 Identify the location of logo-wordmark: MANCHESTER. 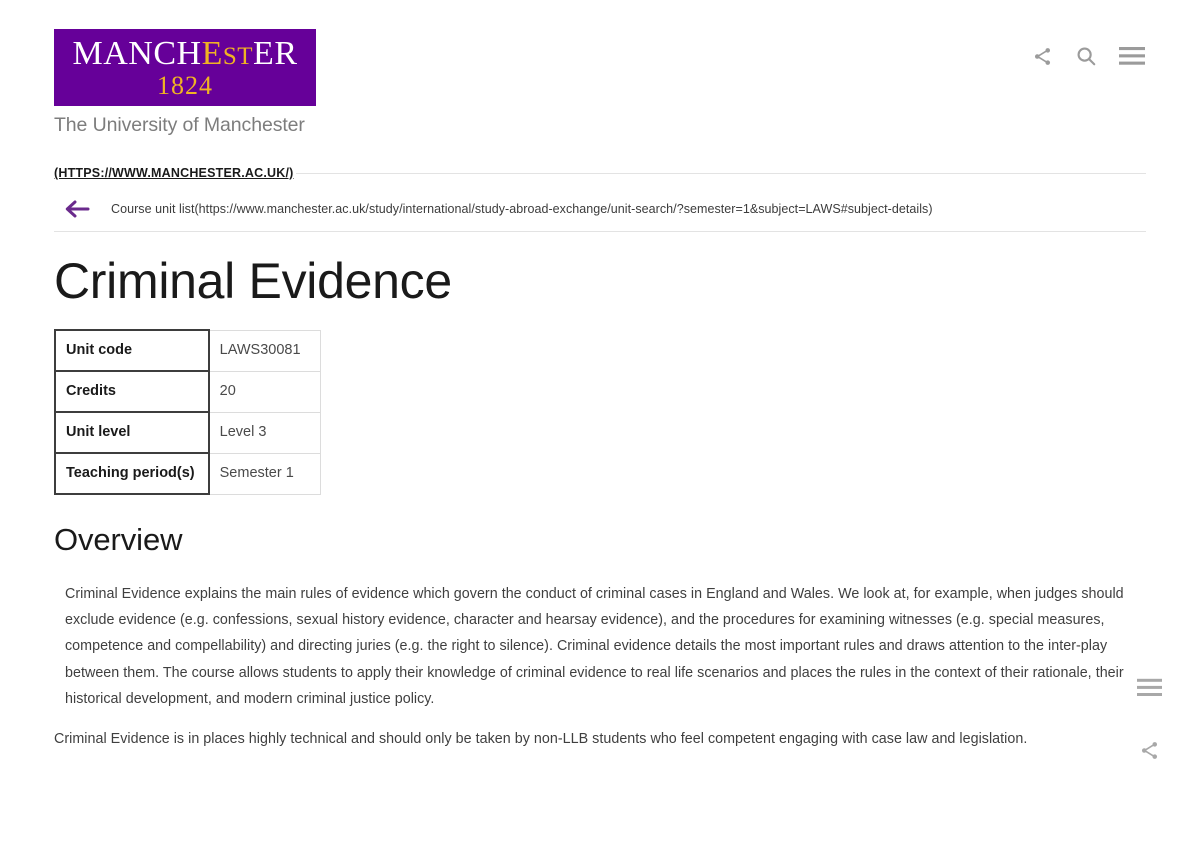
(185, 55).